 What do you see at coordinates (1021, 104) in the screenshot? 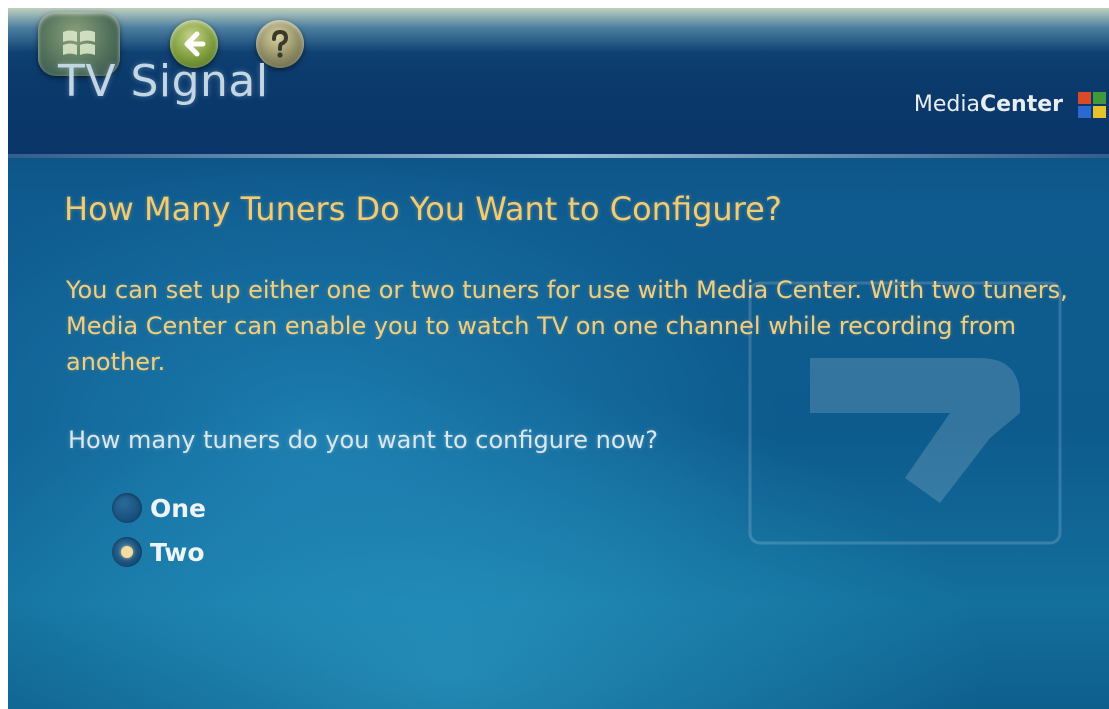
I see `brand-suffix: Center` at bounding box center [1021, 104].